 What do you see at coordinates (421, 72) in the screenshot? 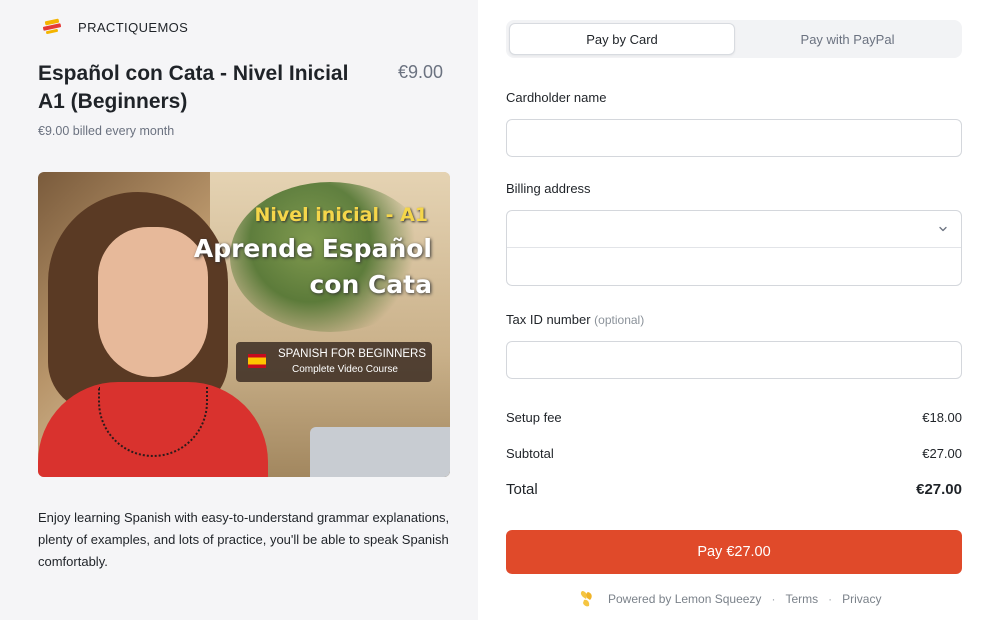
I see `product-price: €9.00` at bounding box center [421, 72].